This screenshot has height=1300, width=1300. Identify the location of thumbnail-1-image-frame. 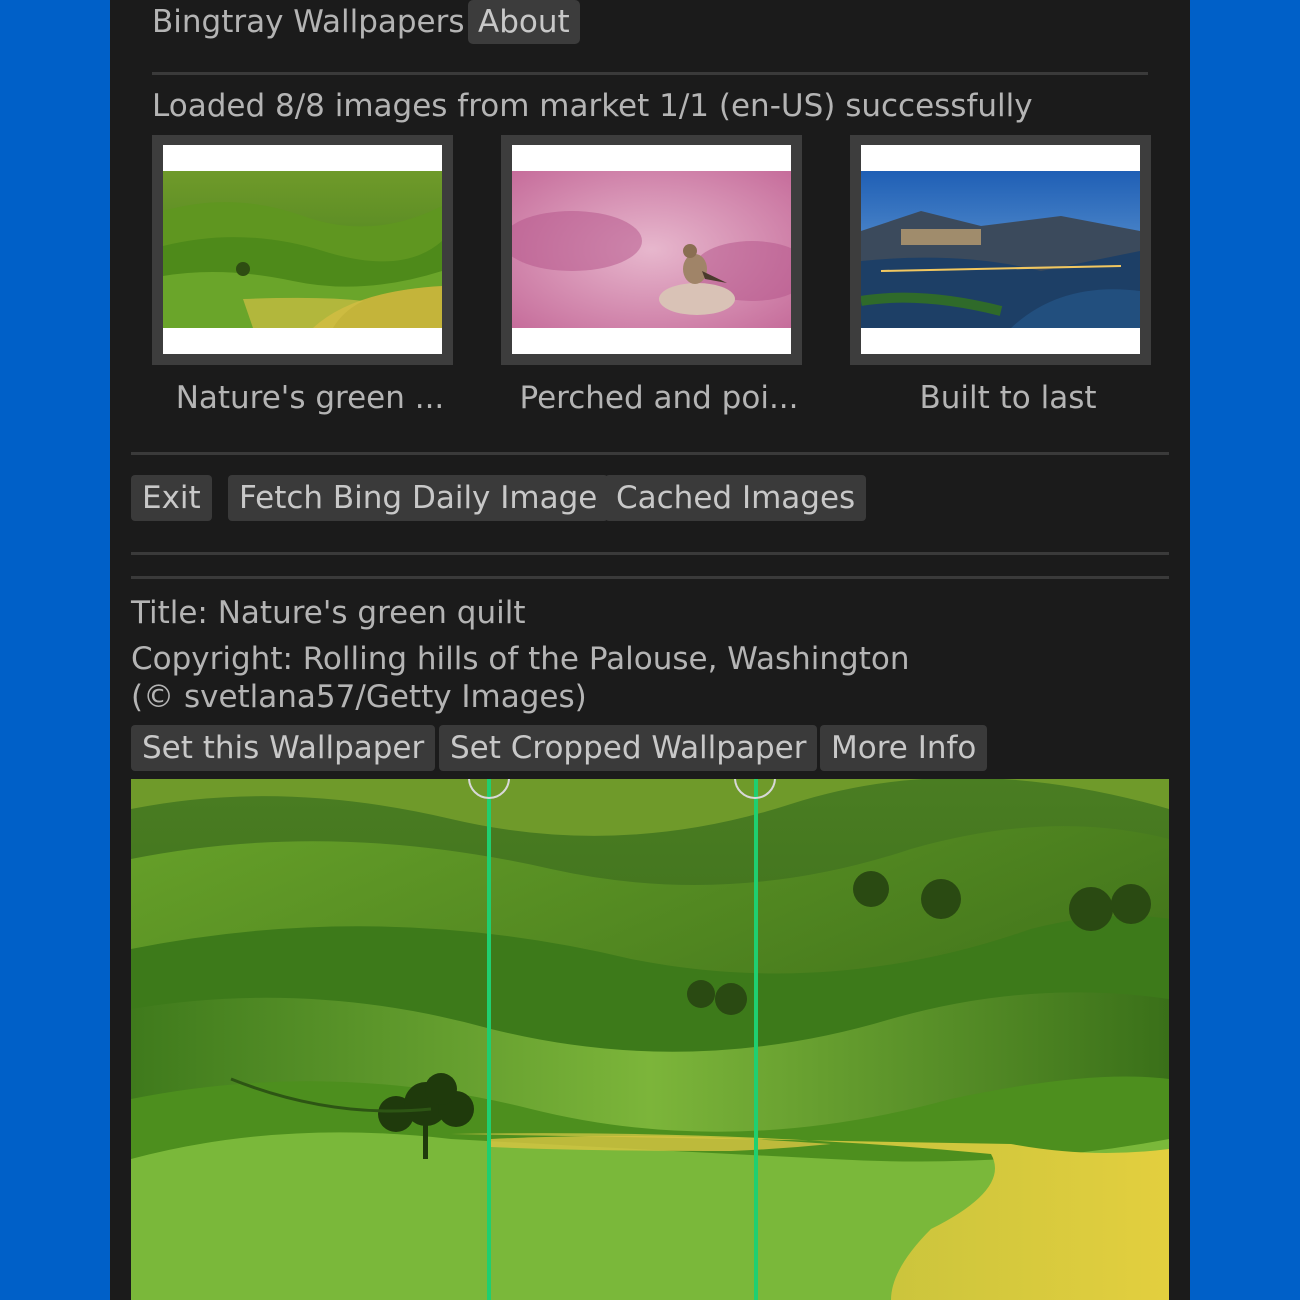
(302, 249).